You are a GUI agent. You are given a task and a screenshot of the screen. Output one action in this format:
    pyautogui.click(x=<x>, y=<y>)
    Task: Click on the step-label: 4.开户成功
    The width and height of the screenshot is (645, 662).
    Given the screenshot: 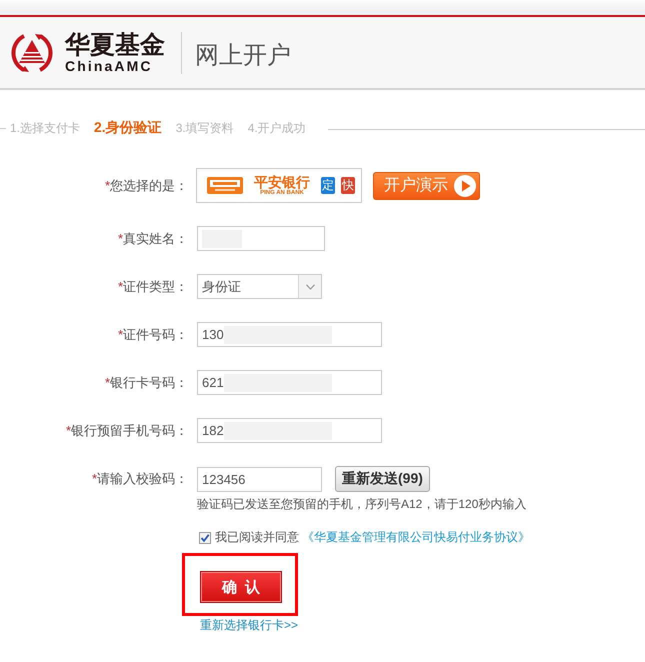 What is the action you would take?
    pyautogui.click(x=277, y=128)
    